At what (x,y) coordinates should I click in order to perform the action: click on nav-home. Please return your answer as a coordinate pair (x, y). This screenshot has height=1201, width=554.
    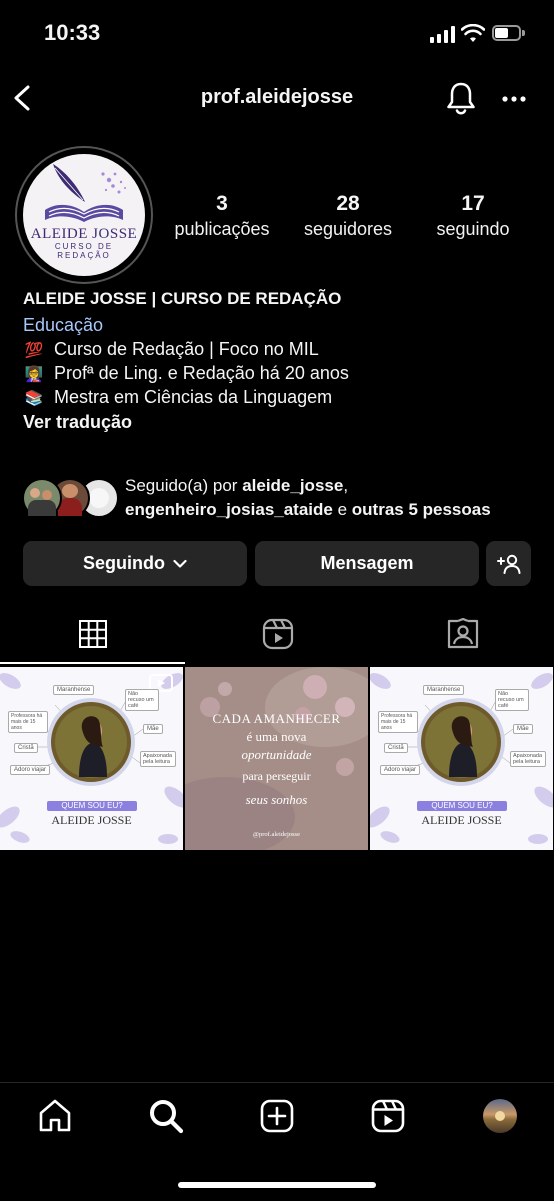
    Looking at the image, I should click on (55, 1116).